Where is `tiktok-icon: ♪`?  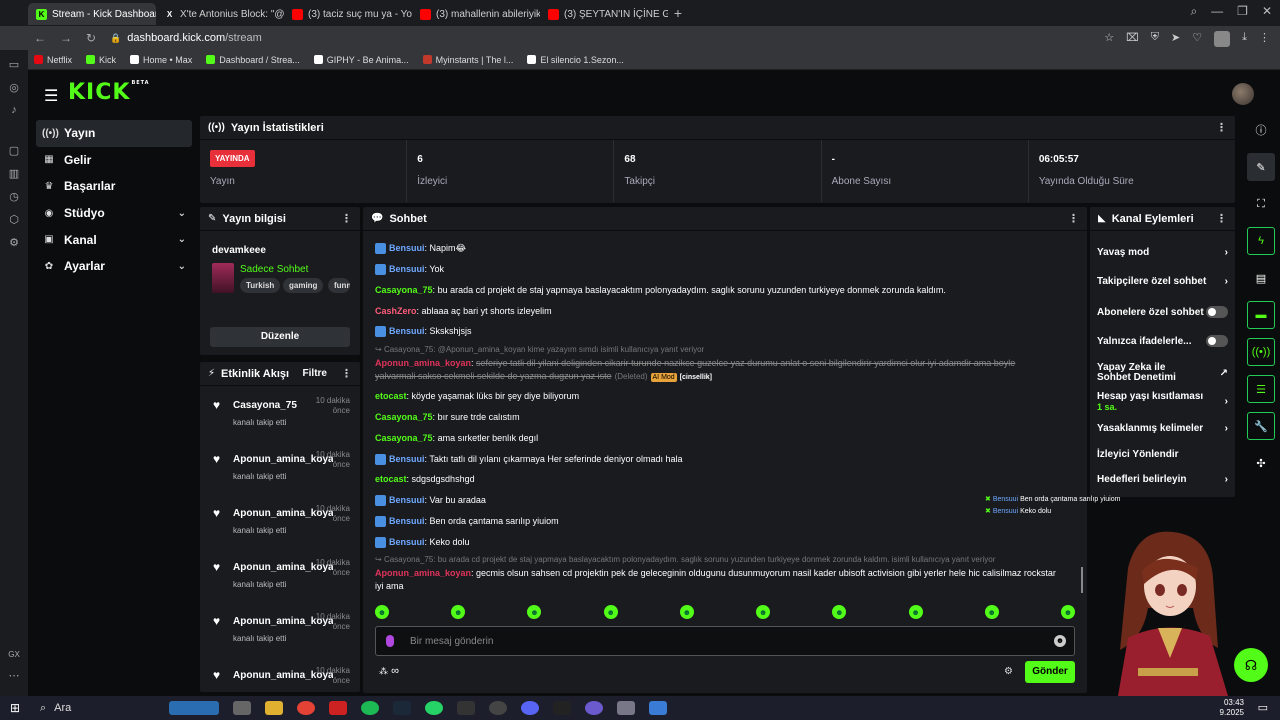 tiktok-icon: ♪ is located at coordinates (14, 110).